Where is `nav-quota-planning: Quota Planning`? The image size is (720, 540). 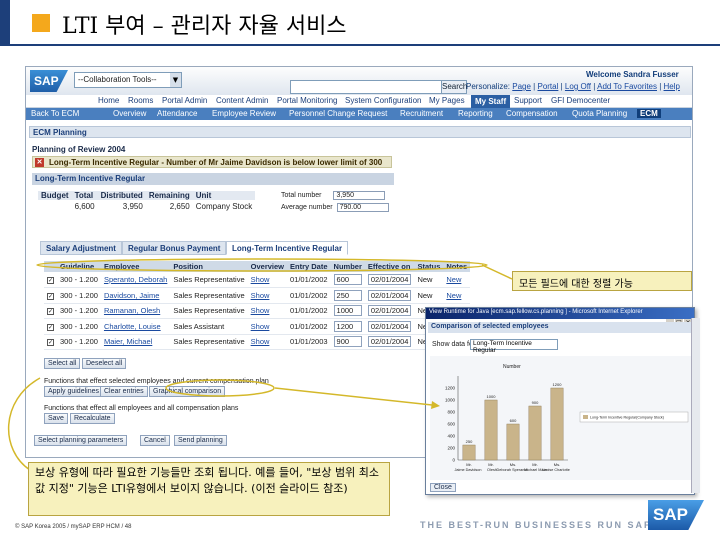 nav-quota-planning: Quota Planning is located at coordinates (599, 113).